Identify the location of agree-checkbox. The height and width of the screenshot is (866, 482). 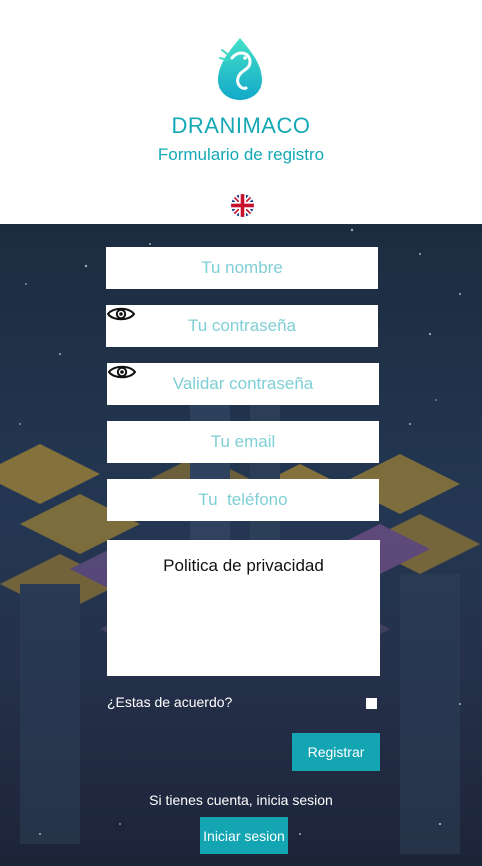
(371, 703).